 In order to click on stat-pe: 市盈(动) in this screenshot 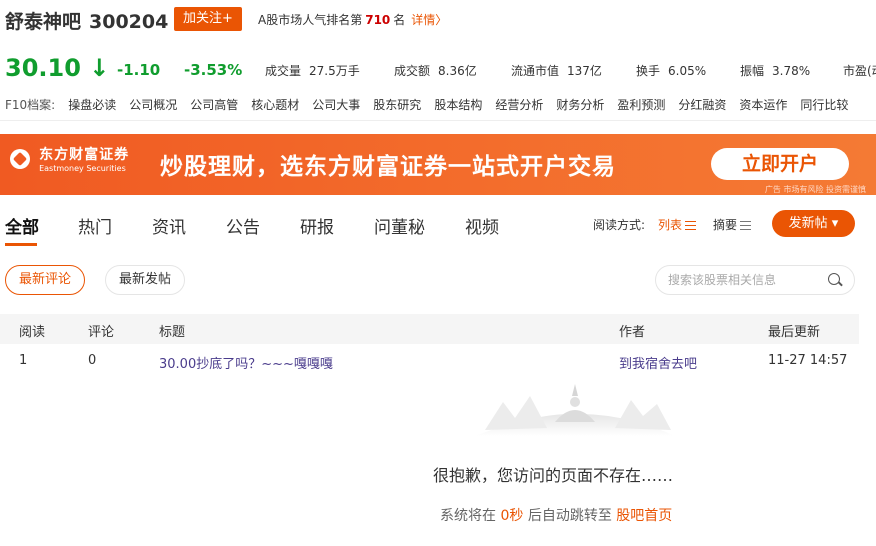, I will do `click(859, 70)`.